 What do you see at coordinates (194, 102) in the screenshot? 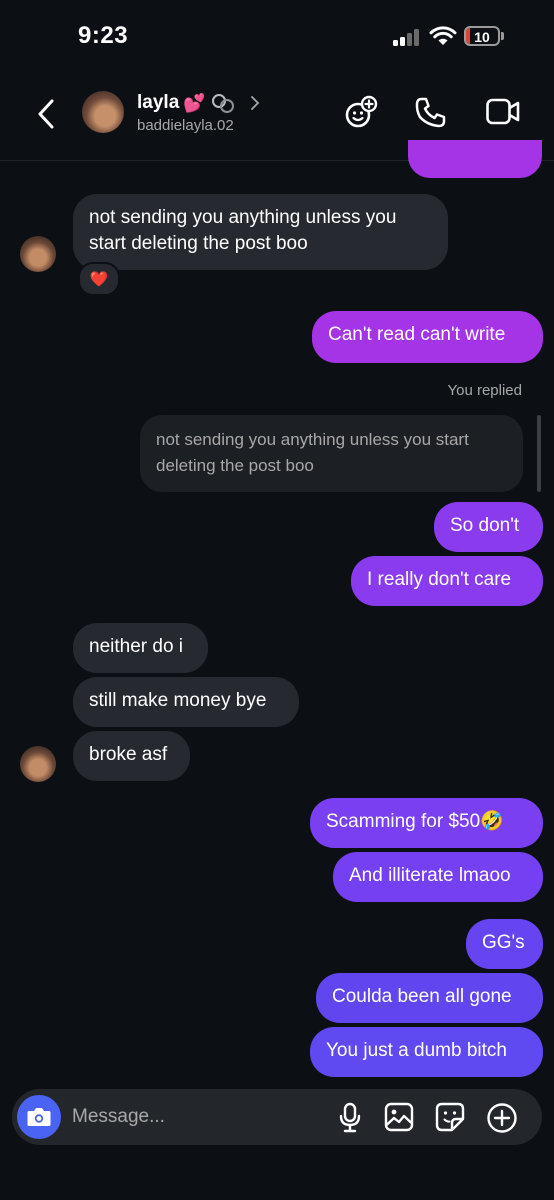
I see `username-emoji: 💕` at bounding box center [194, 102].